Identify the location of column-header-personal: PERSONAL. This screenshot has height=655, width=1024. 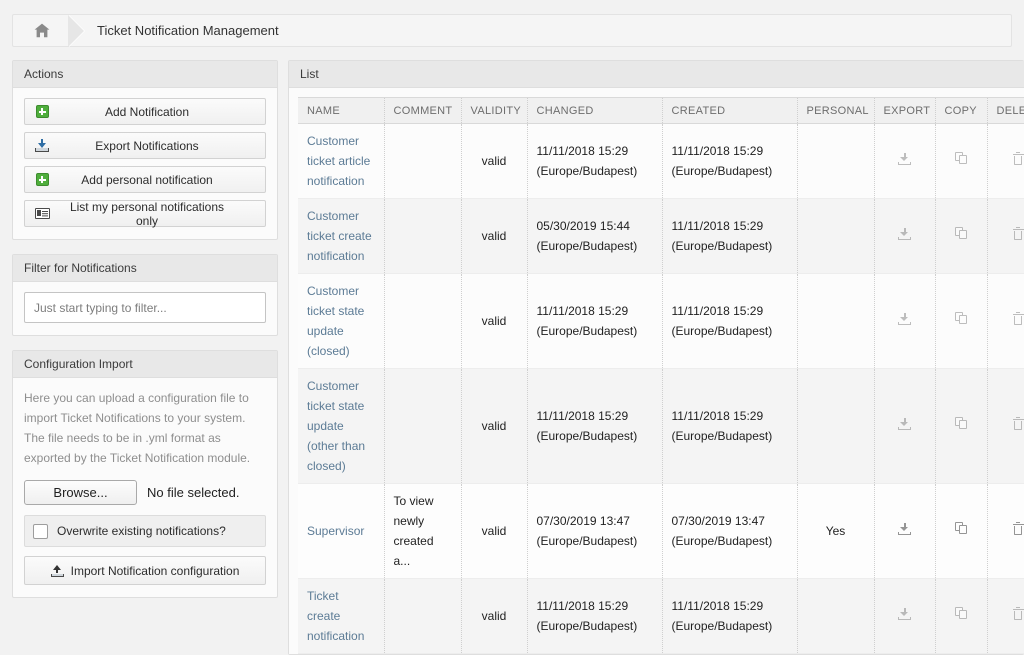
(836, 110).